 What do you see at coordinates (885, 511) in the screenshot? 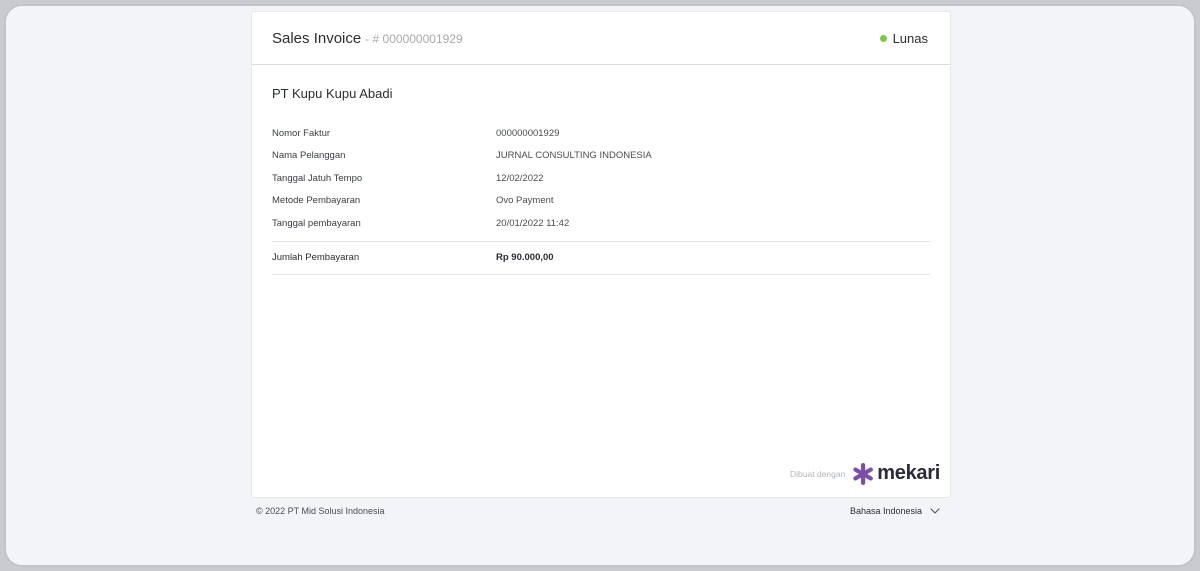
I see `language-label: Bahasa Indonesia` at bounding box center [885, 511].